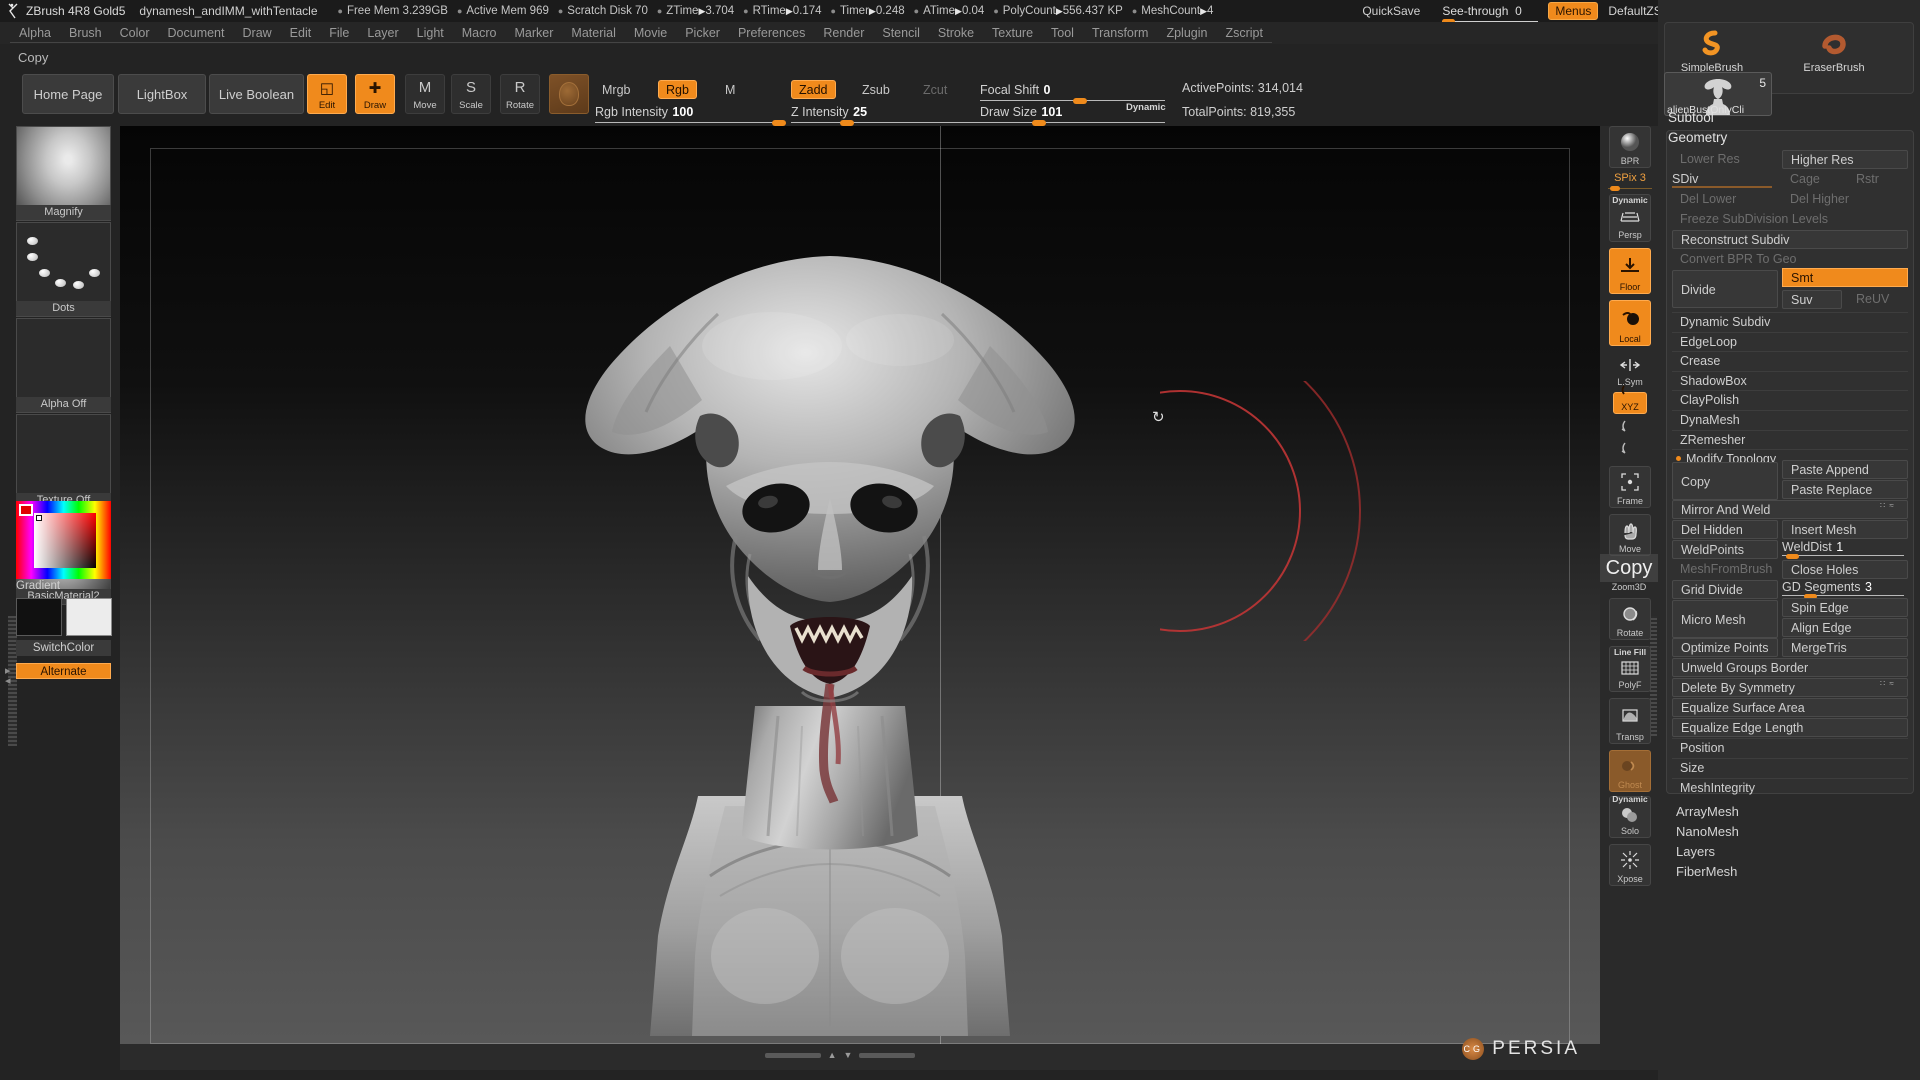 The image size is (1920, 1080). What do you see at coordinates (162, 94) in the screenshot?
I see `shelf-button-lightbox: LightBox` at bounding box center [162, 94].